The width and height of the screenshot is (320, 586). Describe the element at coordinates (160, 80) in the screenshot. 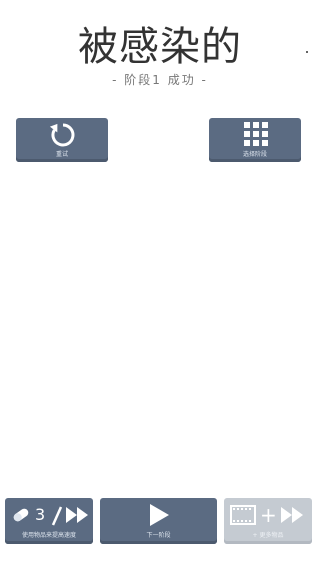

I see `stage-result-subtitle: - 阶段1 成功 -` at that location.